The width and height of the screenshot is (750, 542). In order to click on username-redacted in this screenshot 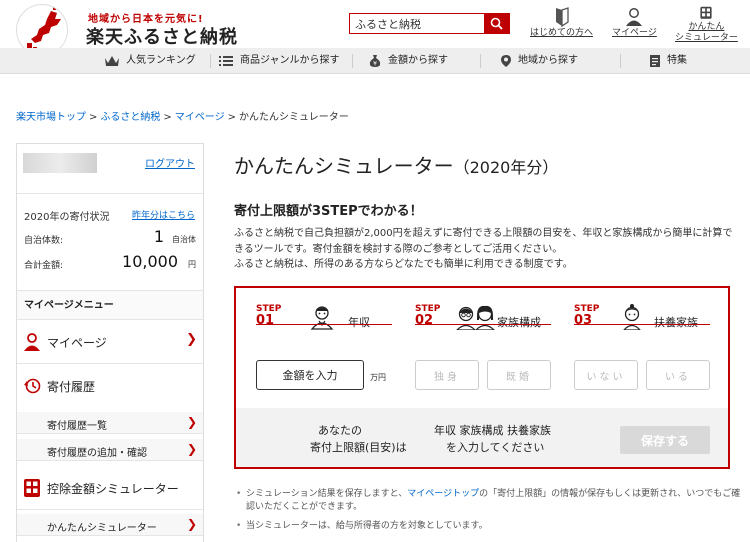, I will do `click(60, 163)`.